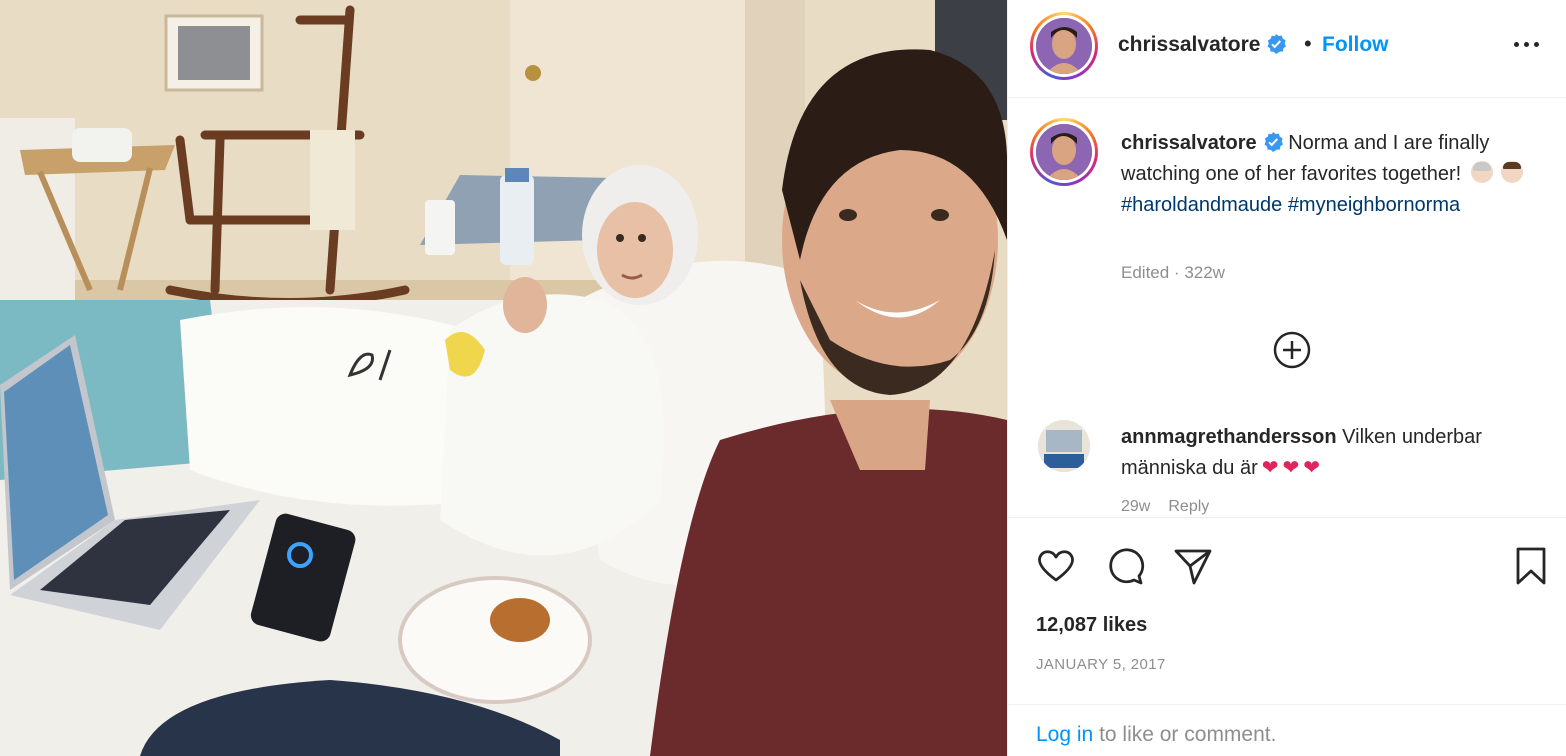 Image resolution: width=1566 pixels, height=756 pixels. I want to click on login-prompt: Log in to like or comment., so click(1287, 730).